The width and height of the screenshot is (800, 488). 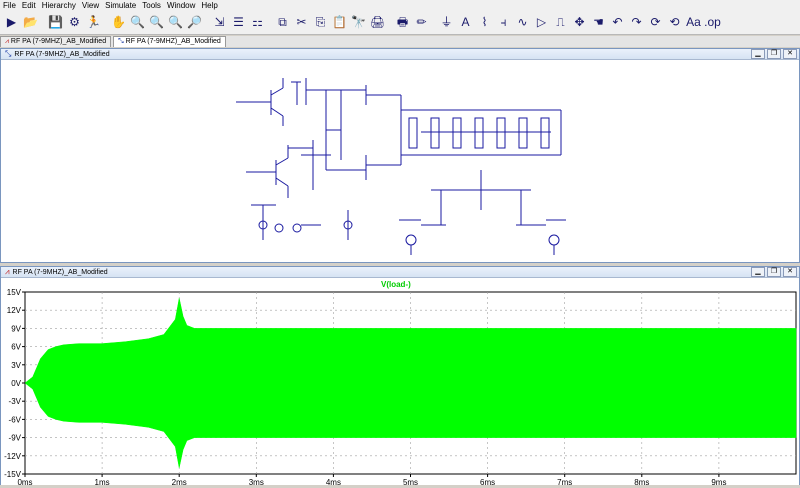 What do you see at coordinates (13, 456) in the screenshot?
I see `y-tick-label: -12V` at bounding box center [13, 456].